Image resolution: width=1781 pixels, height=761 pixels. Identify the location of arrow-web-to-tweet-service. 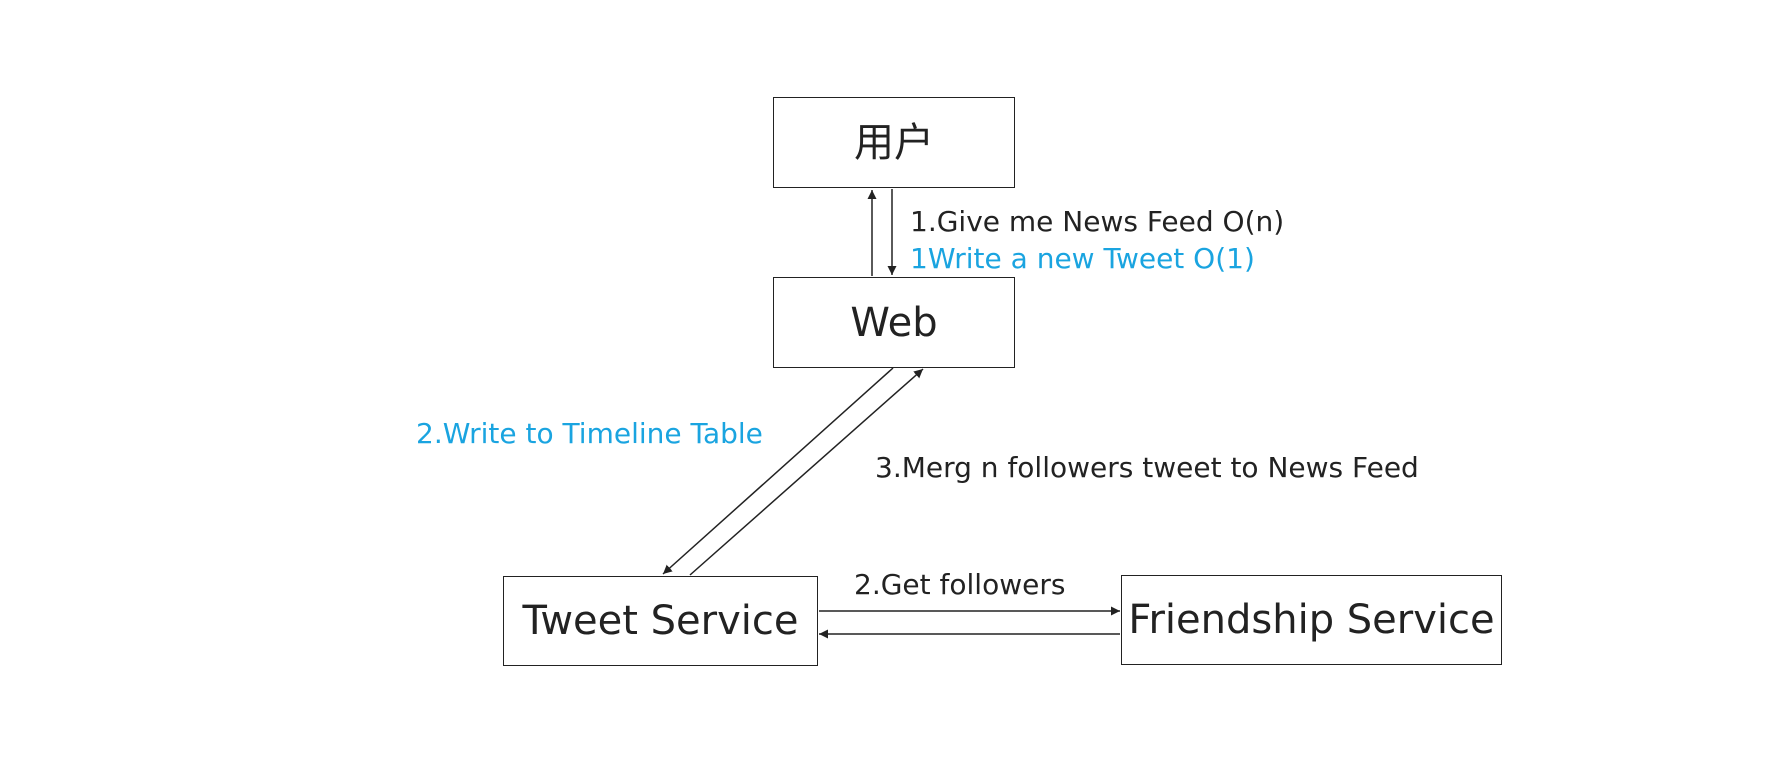
(778, 471).